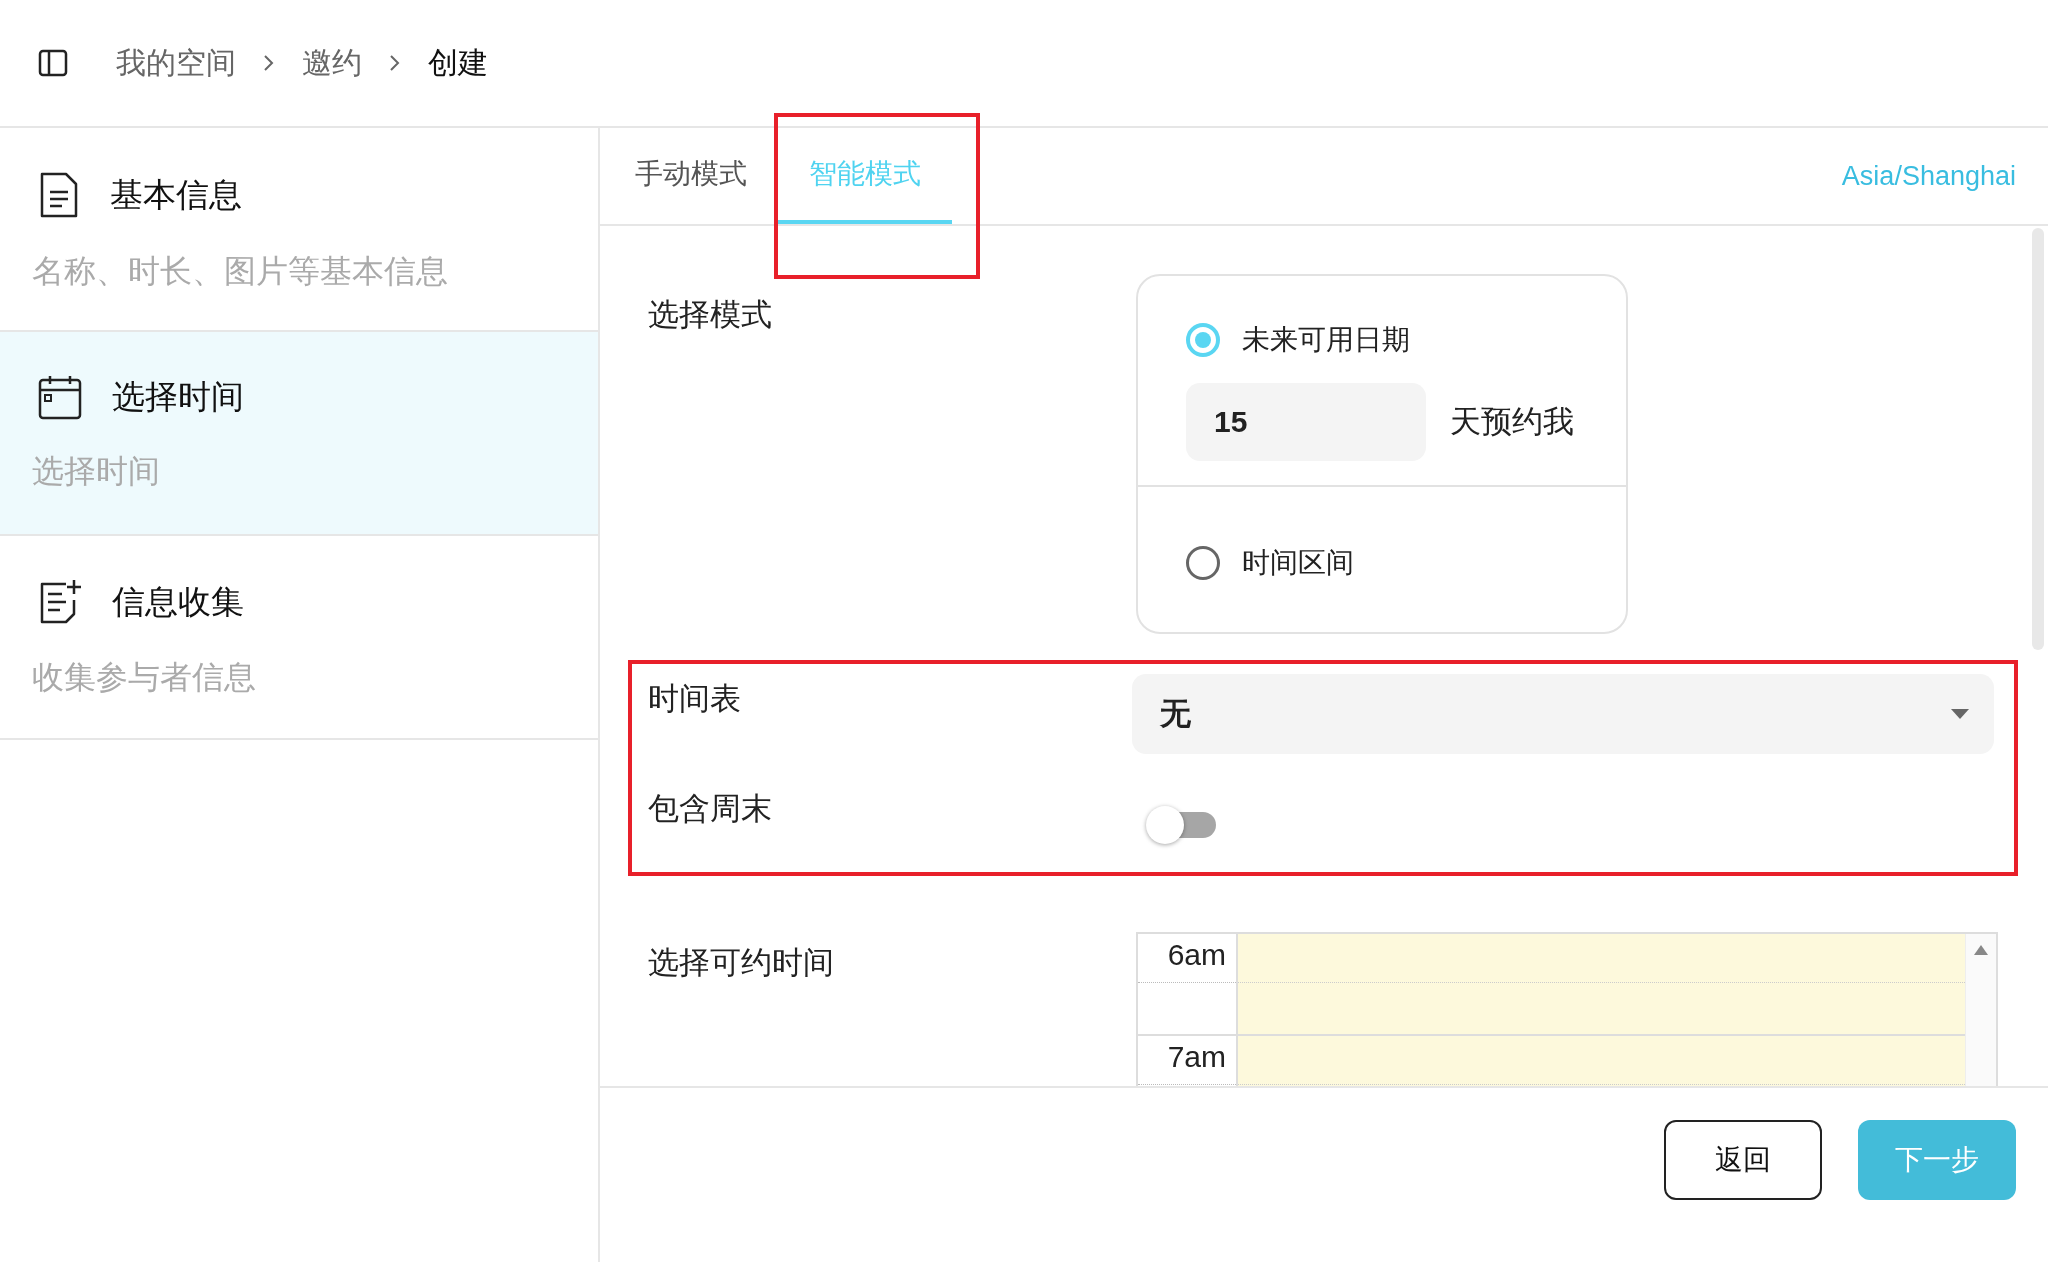 This screenshot has height=1262, width=2048. I want to click on scroll-up-icon, so click(1981, 950).